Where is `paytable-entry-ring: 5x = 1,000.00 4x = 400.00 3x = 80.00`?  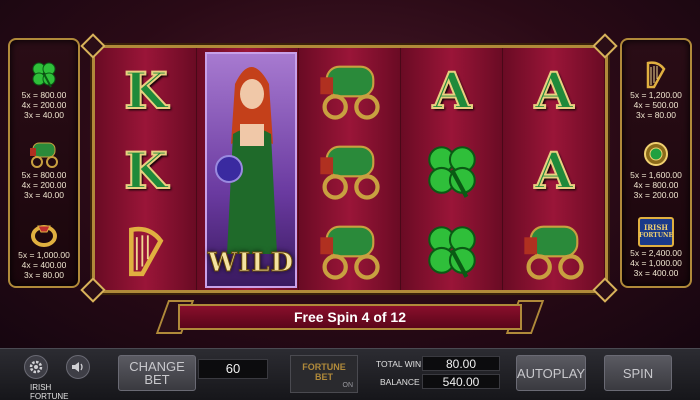
paytable-entry-ring: 5x = 1,000.00 4x = 400.00 3x = 80.00 is located at coordinates (44, 249).